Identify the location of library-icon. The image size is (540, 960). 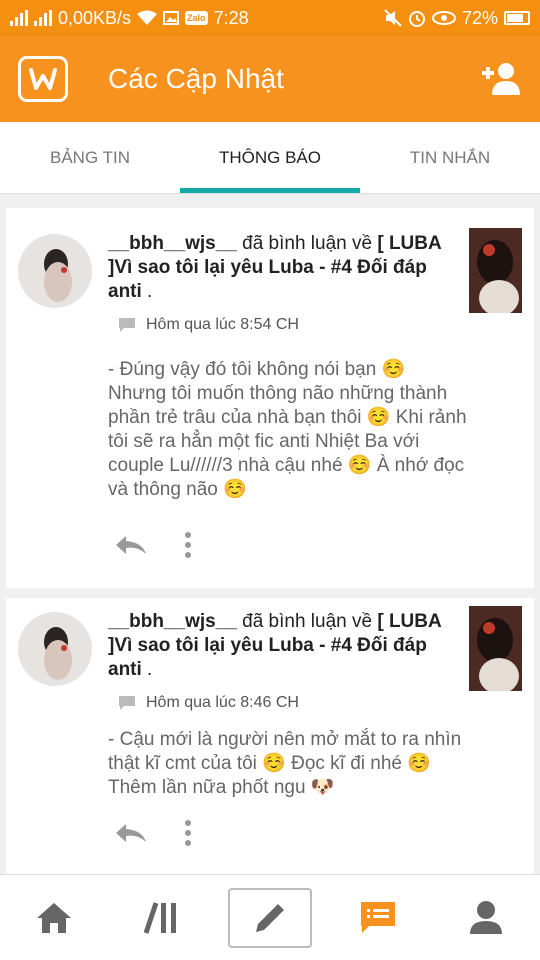
(160, 917).